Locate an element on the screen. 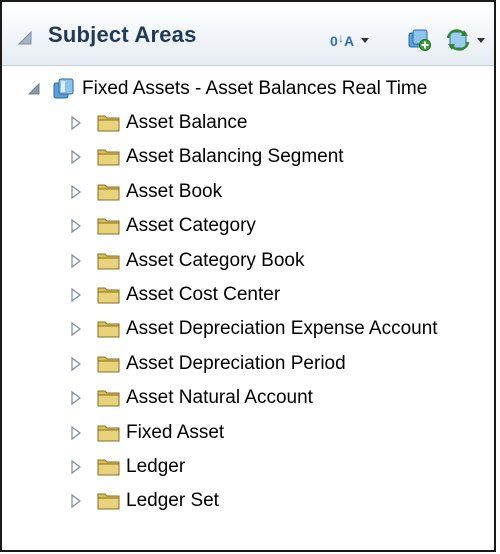  panel-header: Subject Areas 0 ↓ A is located at coordinates (248, 34).